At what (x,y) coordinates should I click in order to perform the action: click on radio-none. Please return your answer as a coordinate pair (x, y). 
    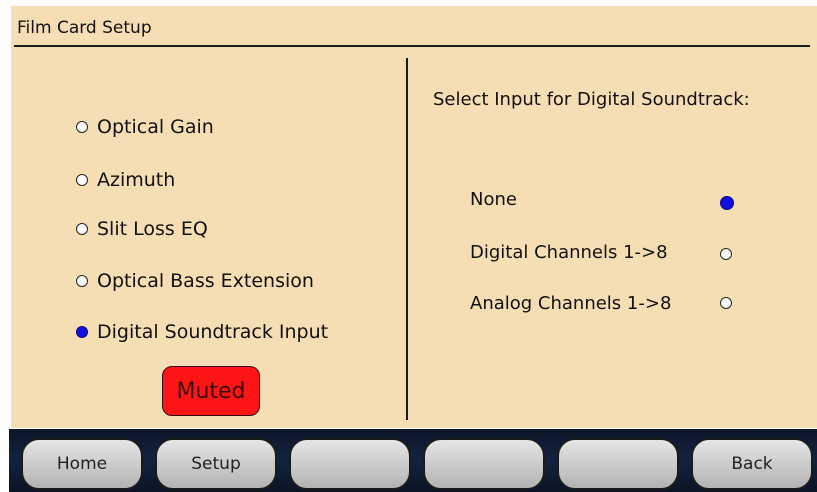
    Looking at the image, I should click on (727, 202).